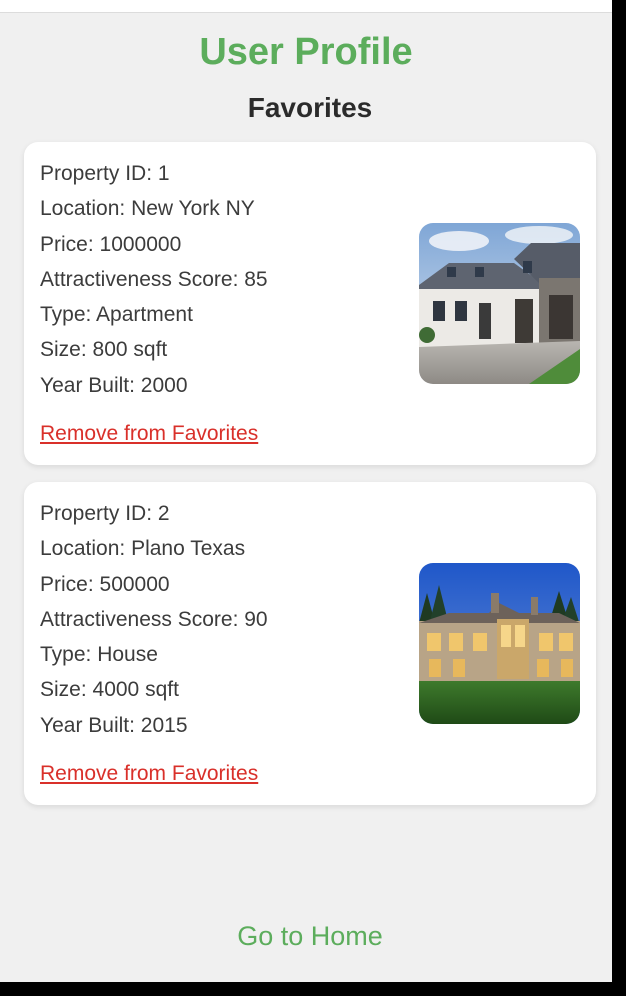 Image resolution: width=626 pixels, height=996 pixels. Describe the element at coordinates (116, 315) in the screenshot. I see `property-type: Type: Apartment` at that location.